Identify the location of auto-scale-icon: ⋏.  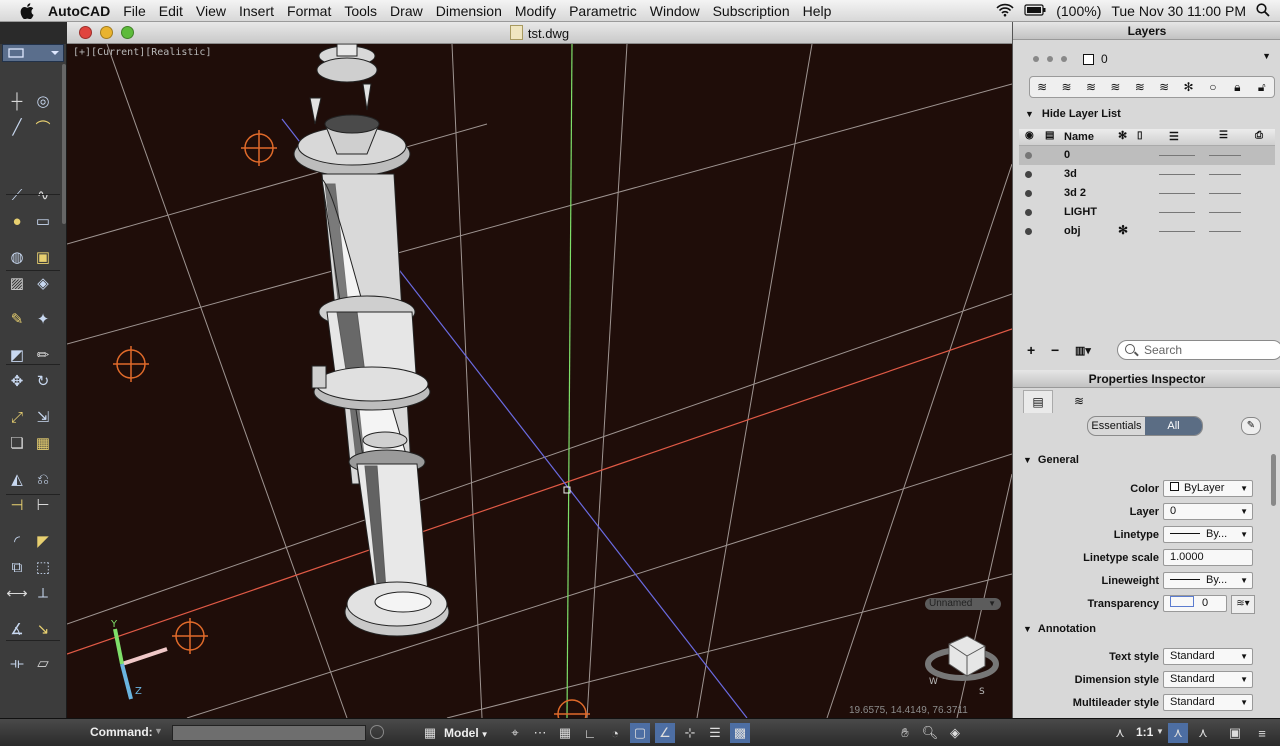
(1203, 733).